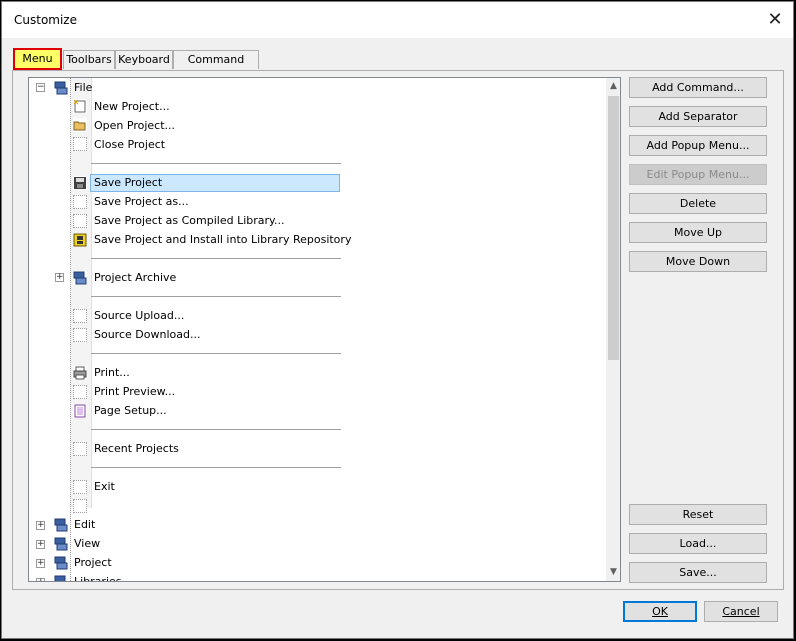  What do you see at coordinates (128, 183) in the screenshot?
I see `menu-item-save-project: Save Project` at bounding box center [128, 183].